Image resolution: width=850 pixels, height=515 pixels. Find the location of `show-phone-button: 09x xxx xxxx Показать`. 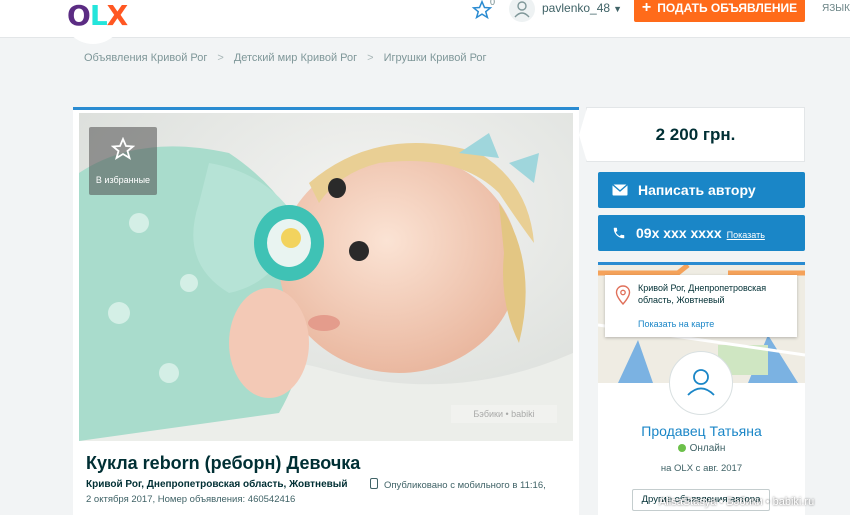

show-phone-button: 09x xxx xxxx Показать is located at coordinates (701, 233).